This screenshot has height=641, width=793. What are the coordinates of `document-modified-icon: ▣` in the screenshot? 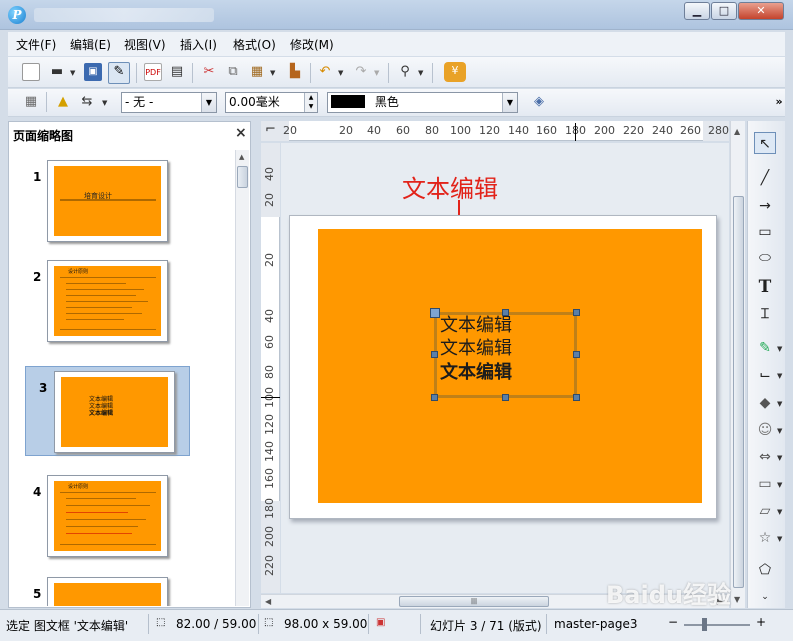 It's located at (380, 622).